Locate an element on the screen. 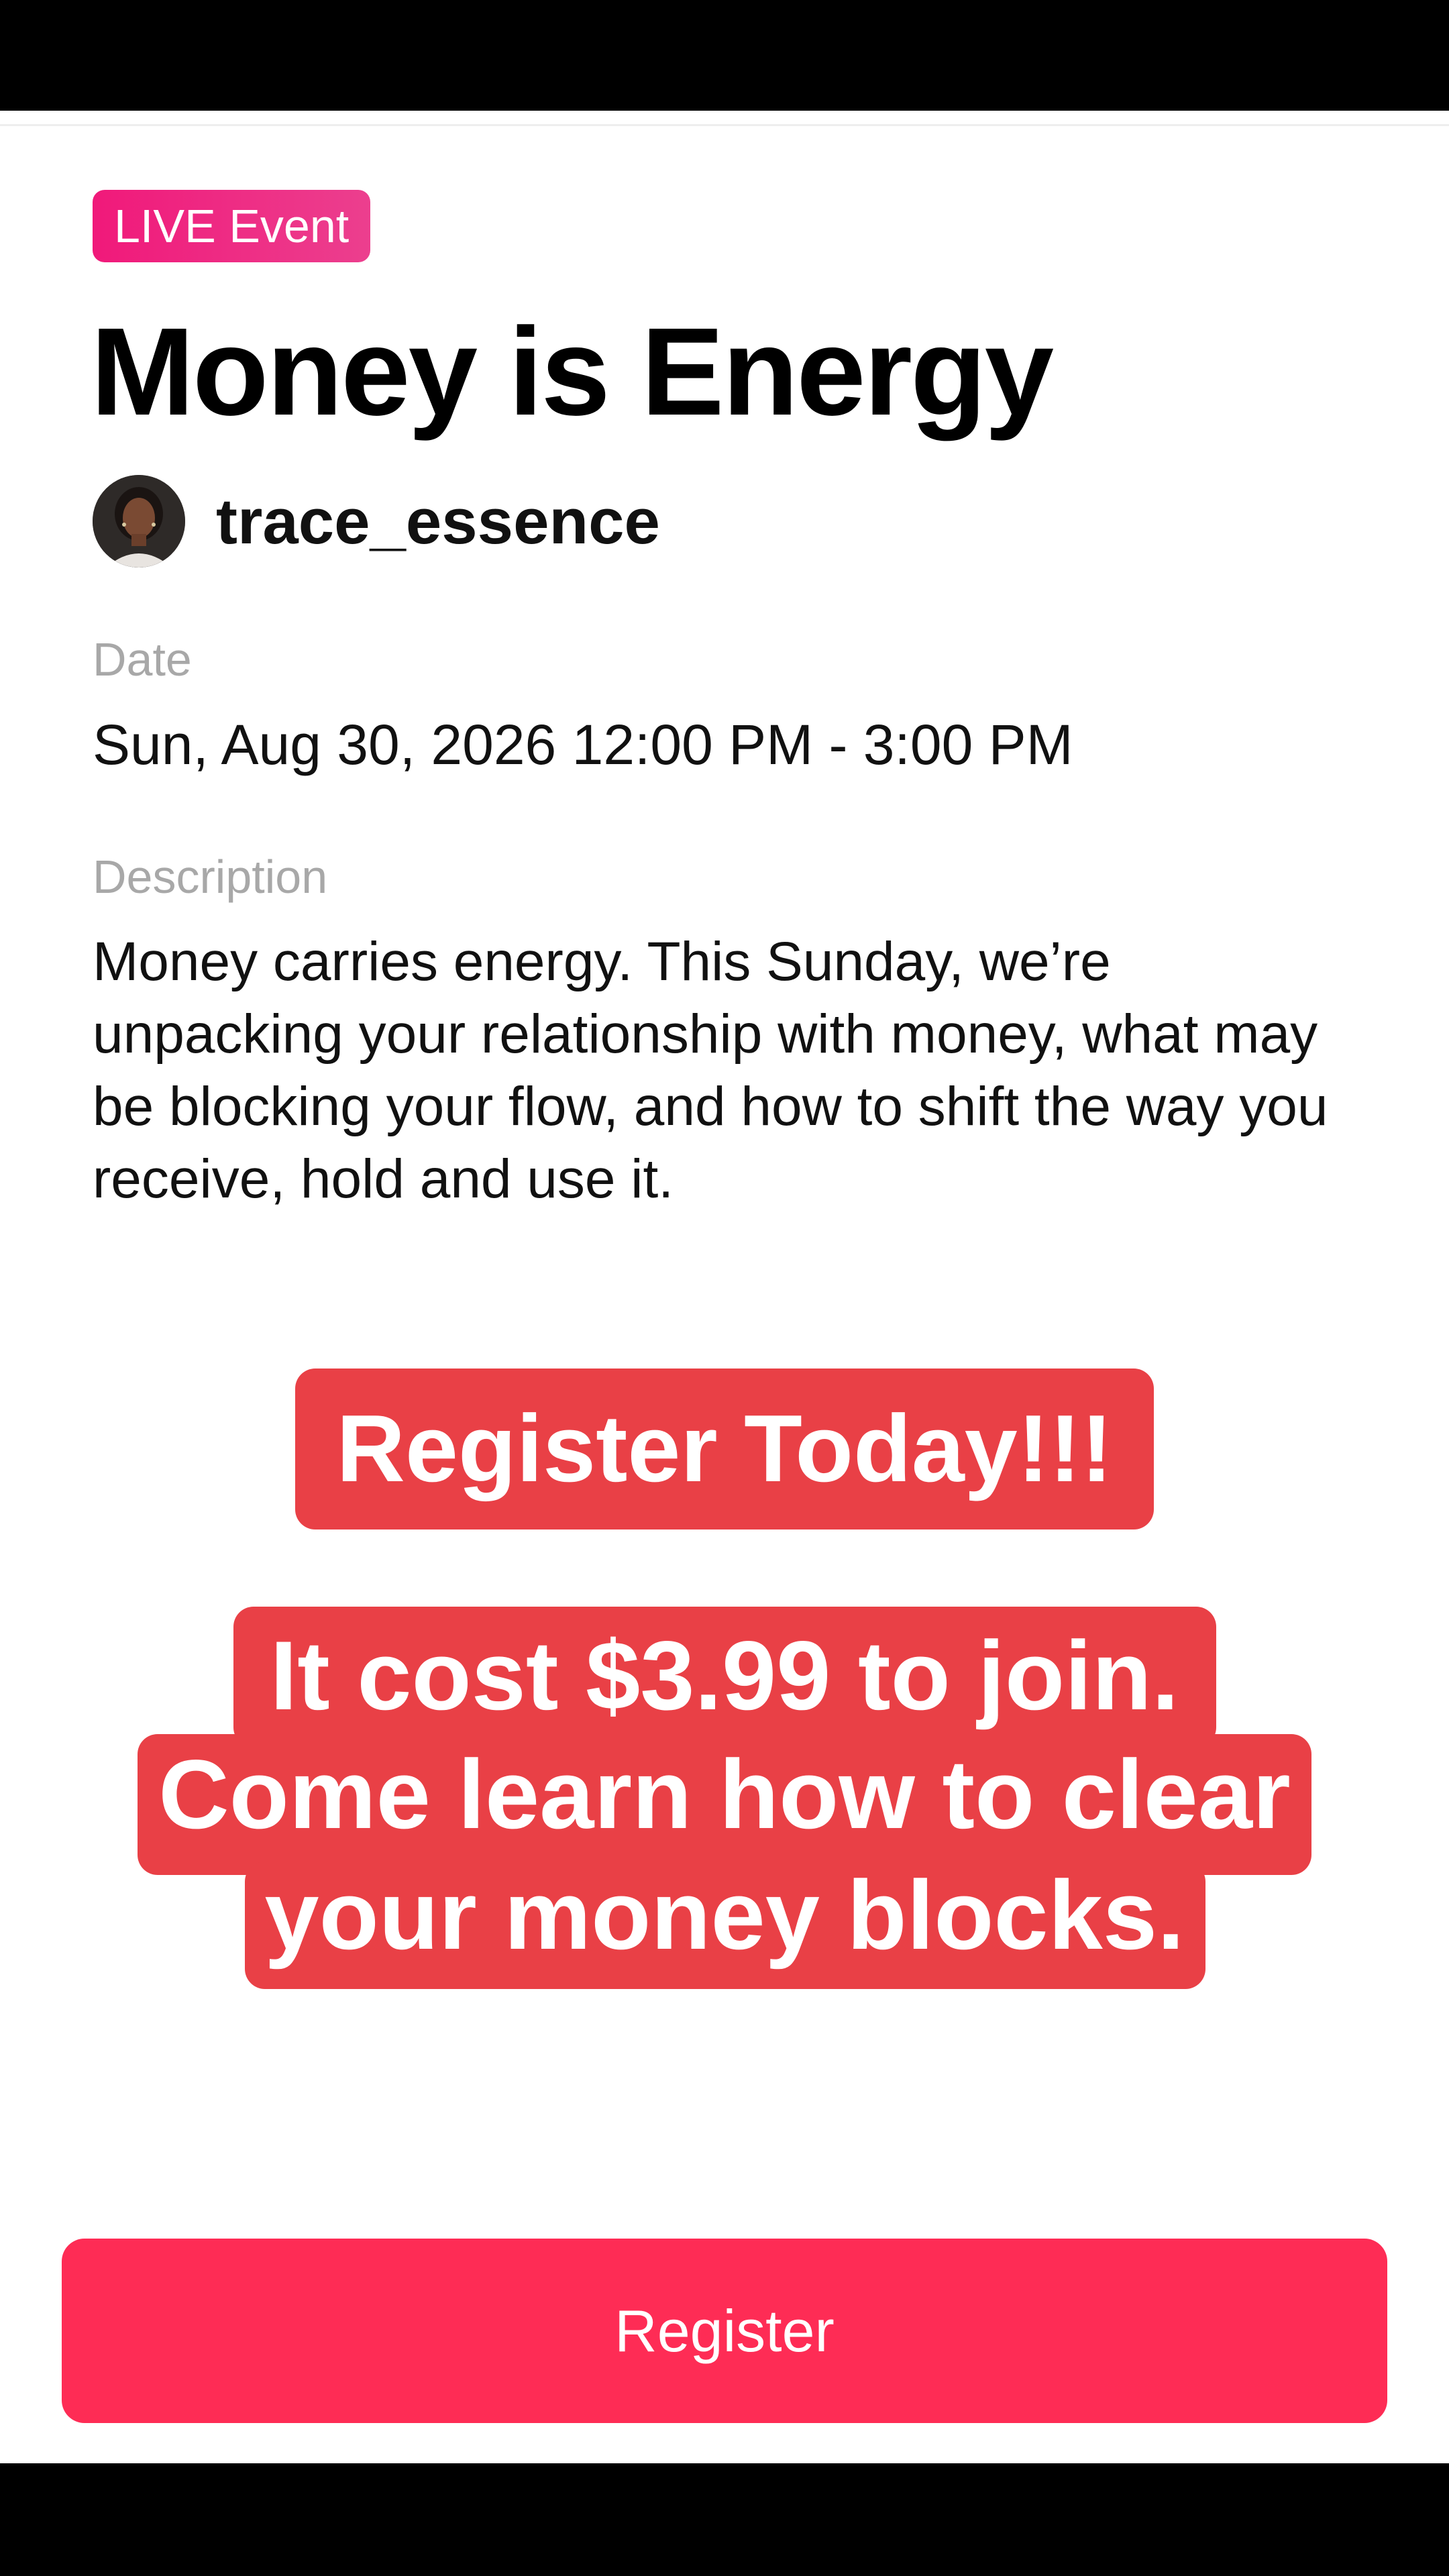 The height and width of the screenshot is (2576, 1449). description-label: Description is located at coordinates (210, 877).